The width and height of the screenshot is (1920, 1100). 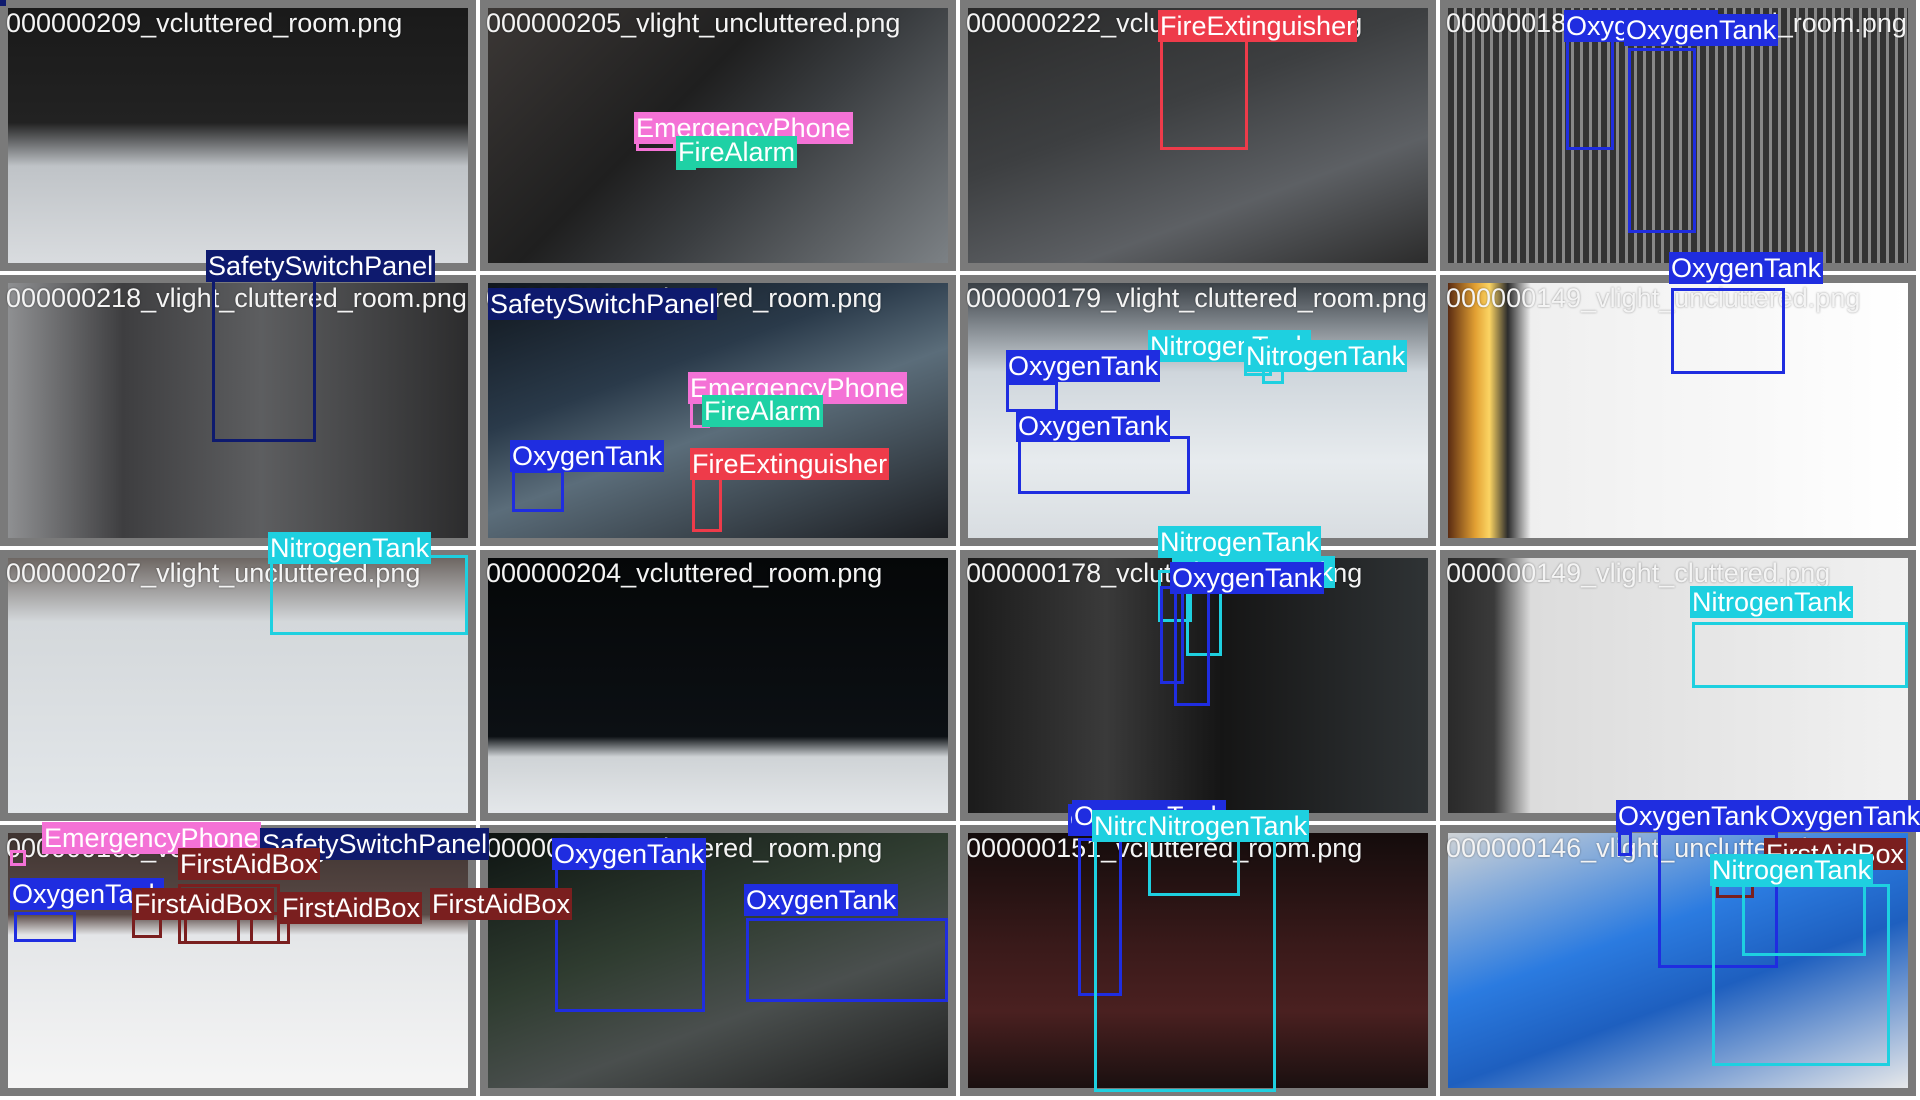 I want to click on tile-filename: 000000149_vlight_uncluttered.png, so click(x=1653, y=298).